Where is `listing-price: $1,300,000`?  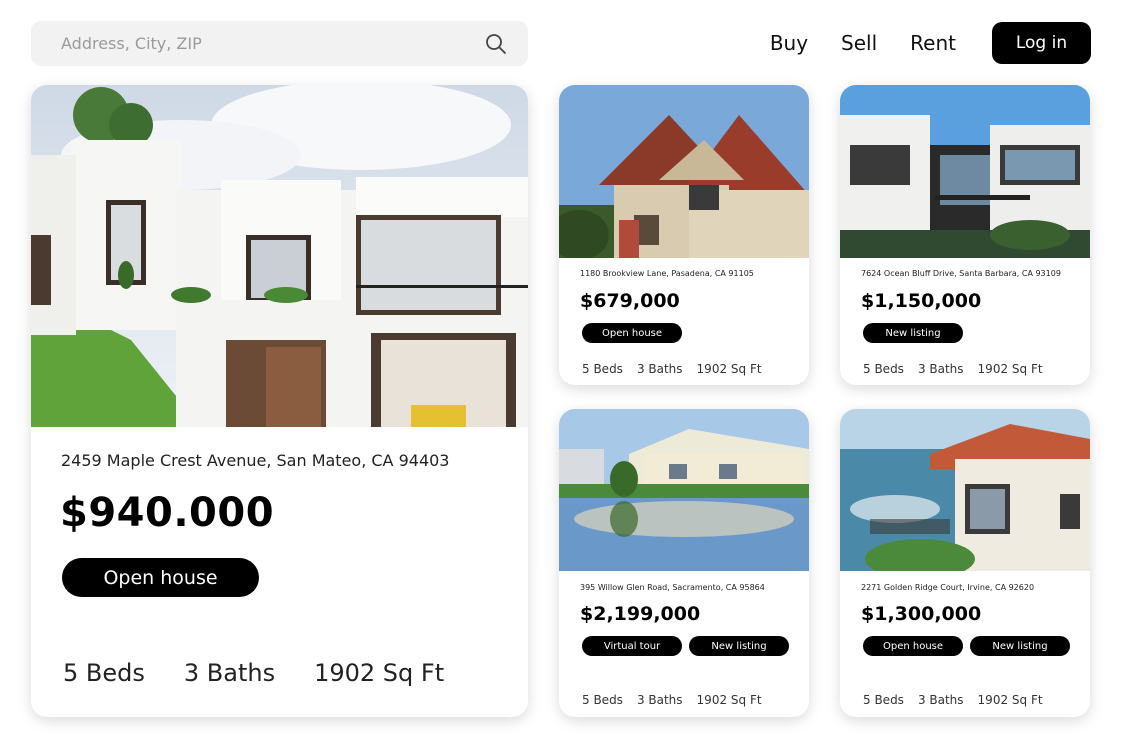
listing-price: $1,300,000 is located at coordinates (921, 614).